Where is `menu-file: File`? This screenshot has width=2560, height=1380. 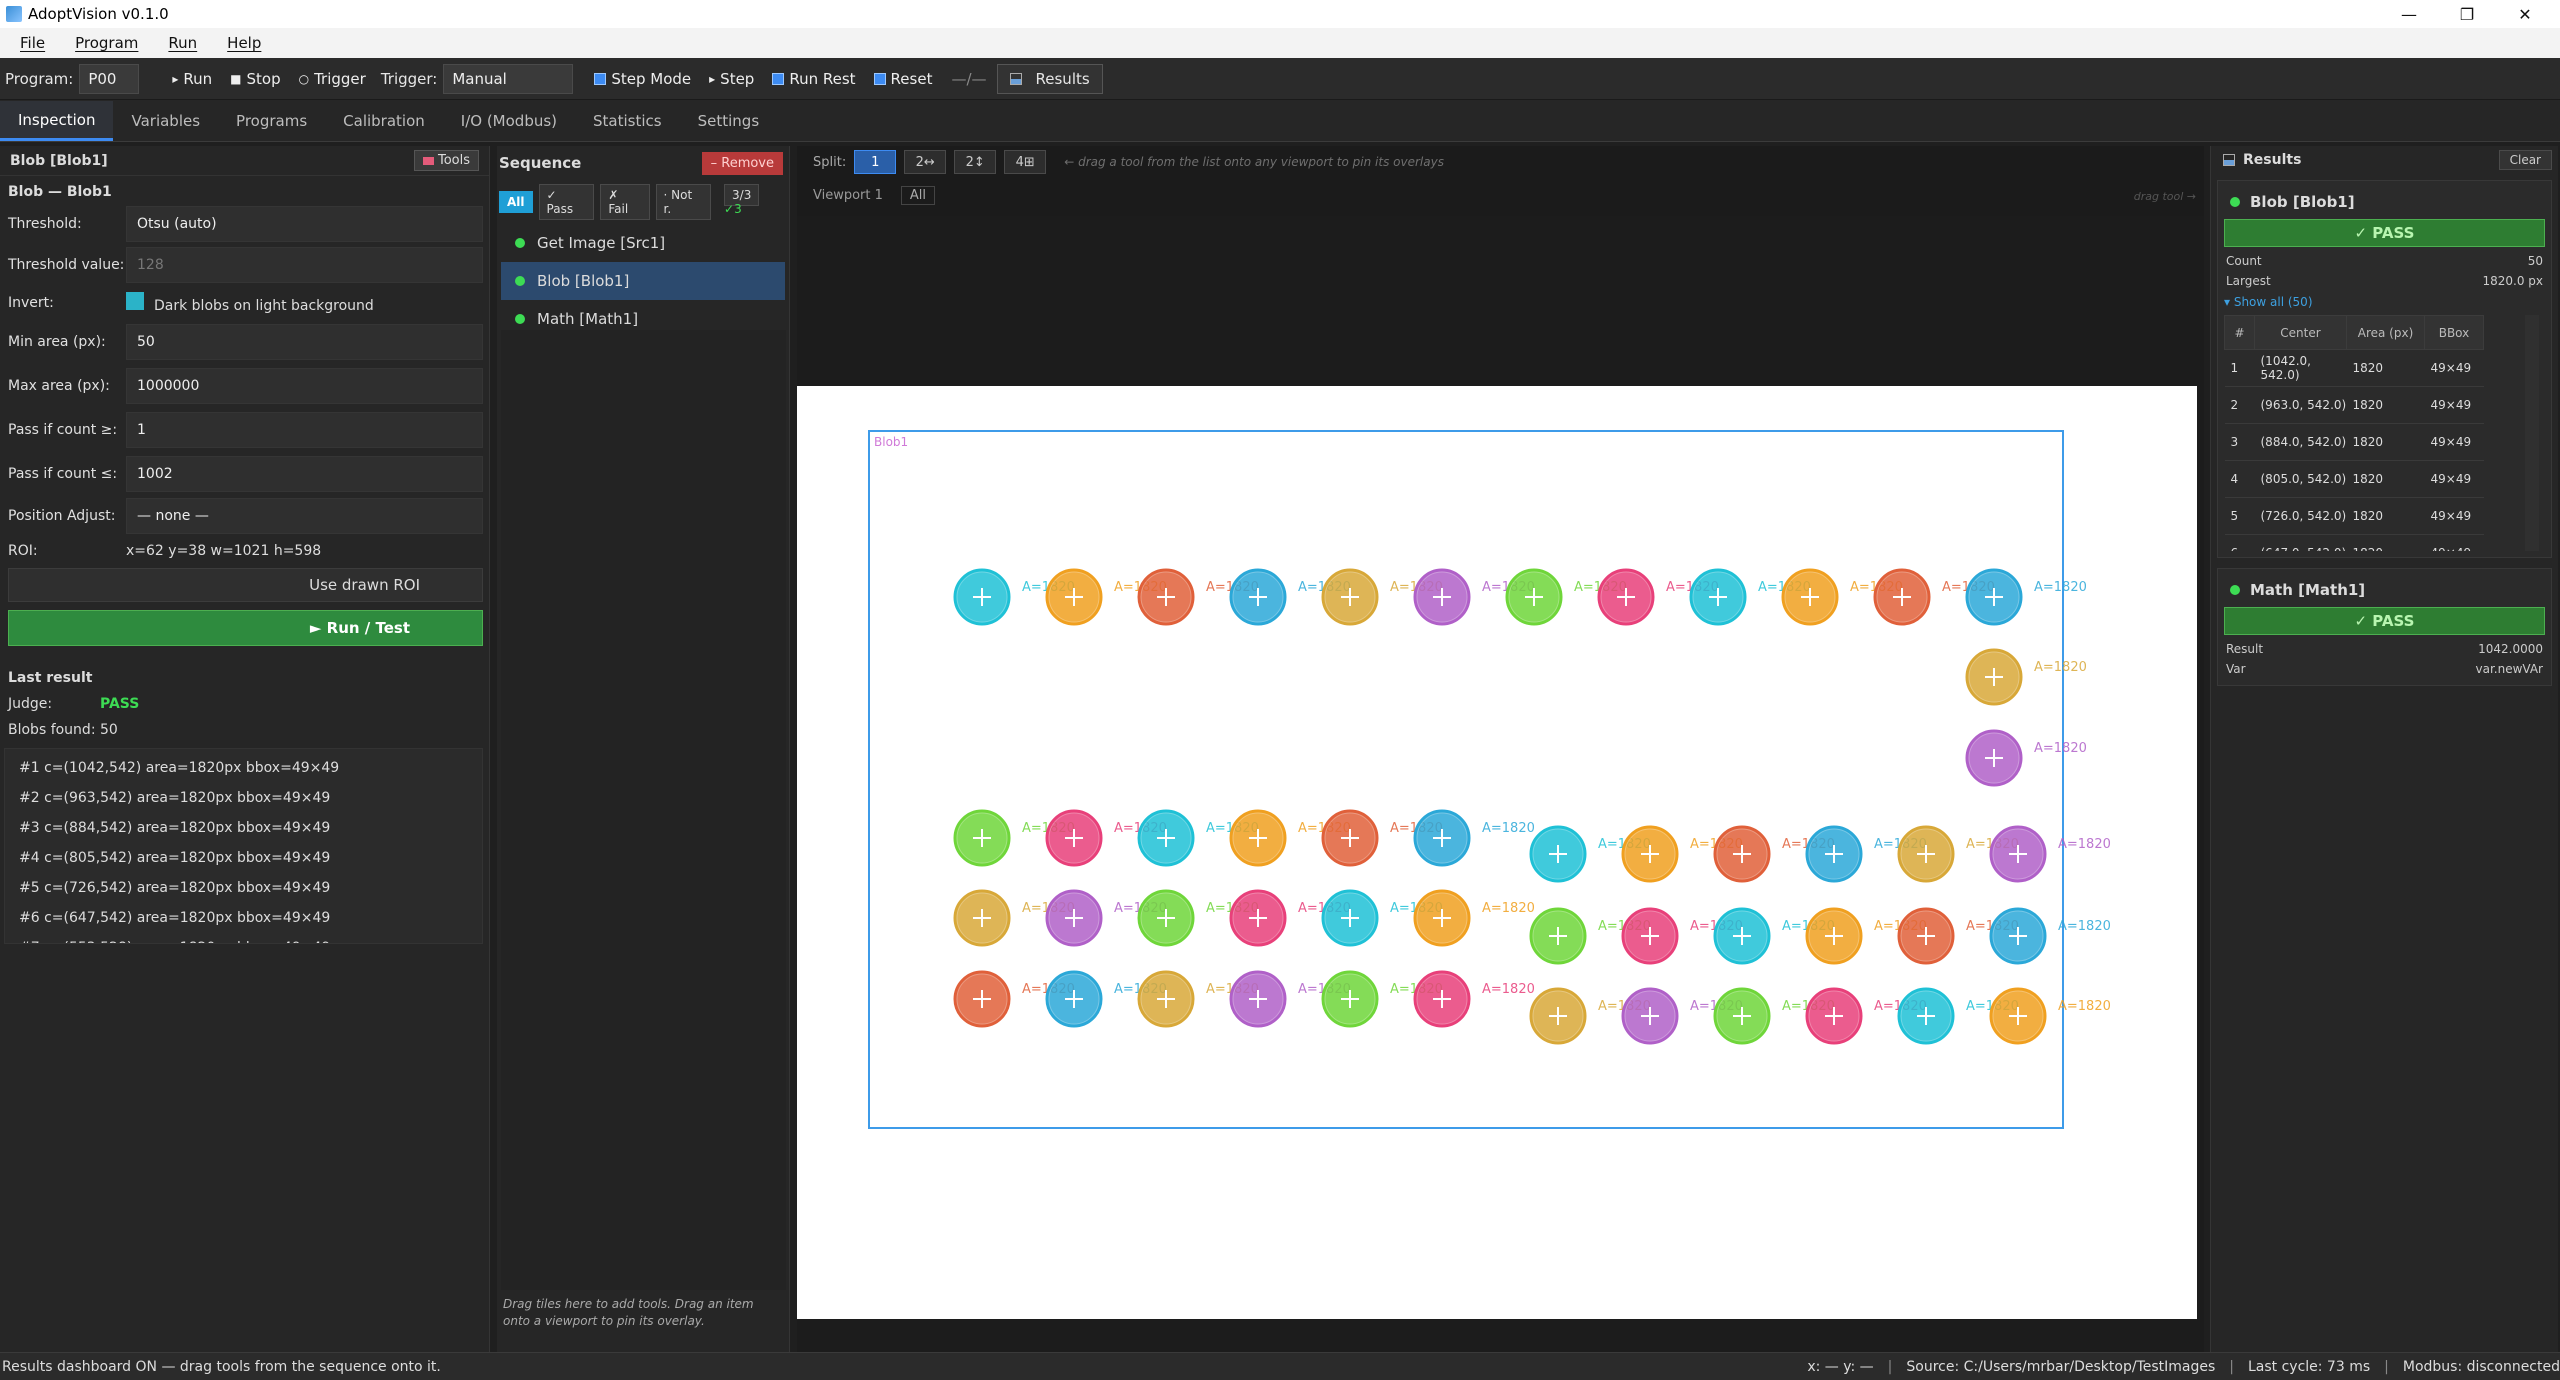
menu-file: File is located at coordinates (30, 43).